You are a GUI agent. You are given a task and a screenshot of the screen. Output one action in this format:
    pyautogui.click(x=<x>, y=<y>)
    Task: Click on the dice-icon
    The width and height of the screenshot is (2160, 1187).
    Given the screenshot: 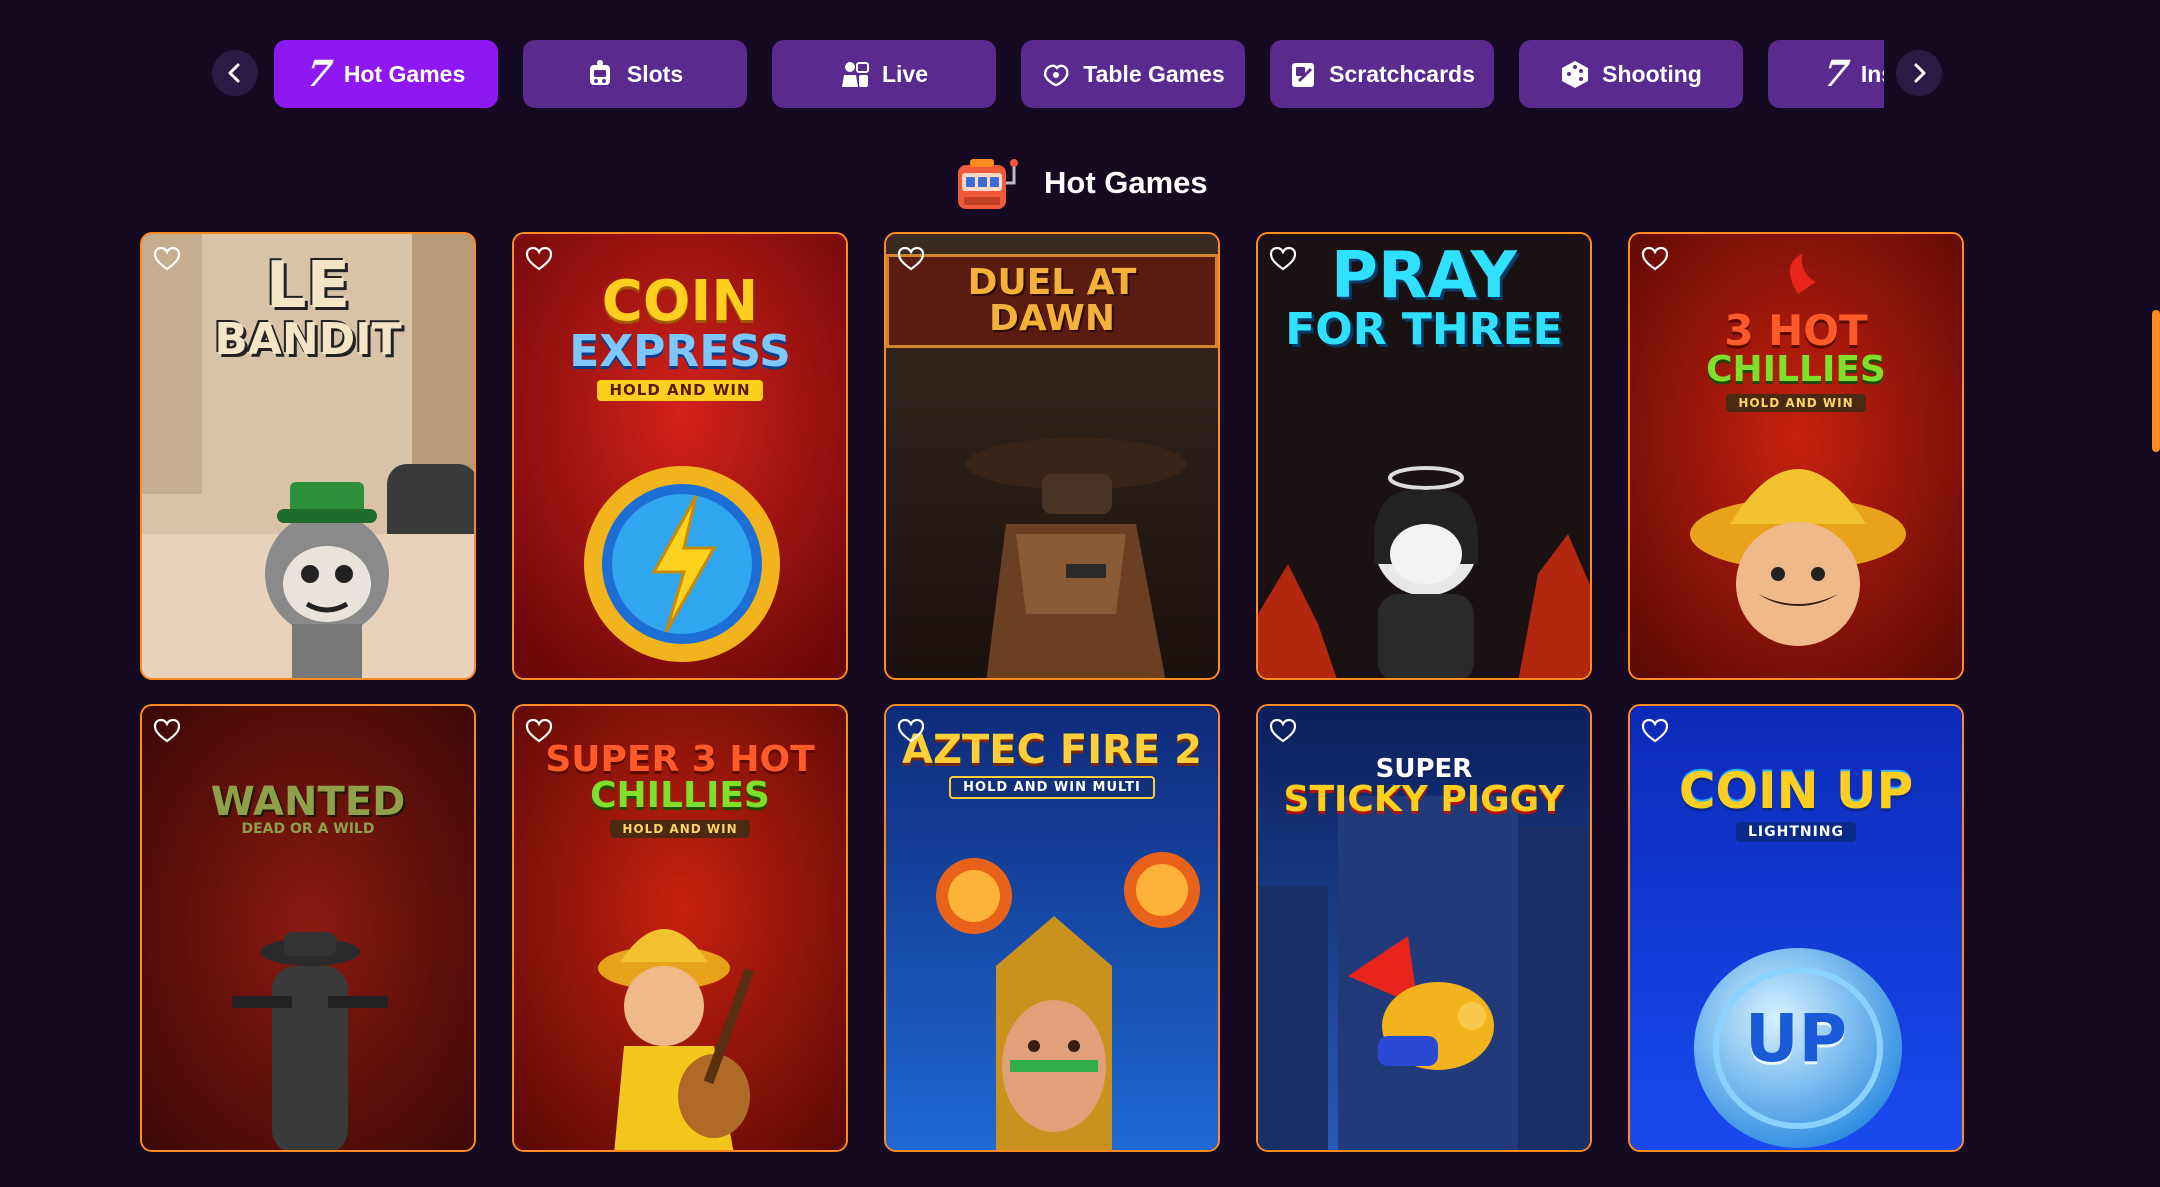 What is the action you would take?
    pyautogui.click(x=1575, y=74)
    